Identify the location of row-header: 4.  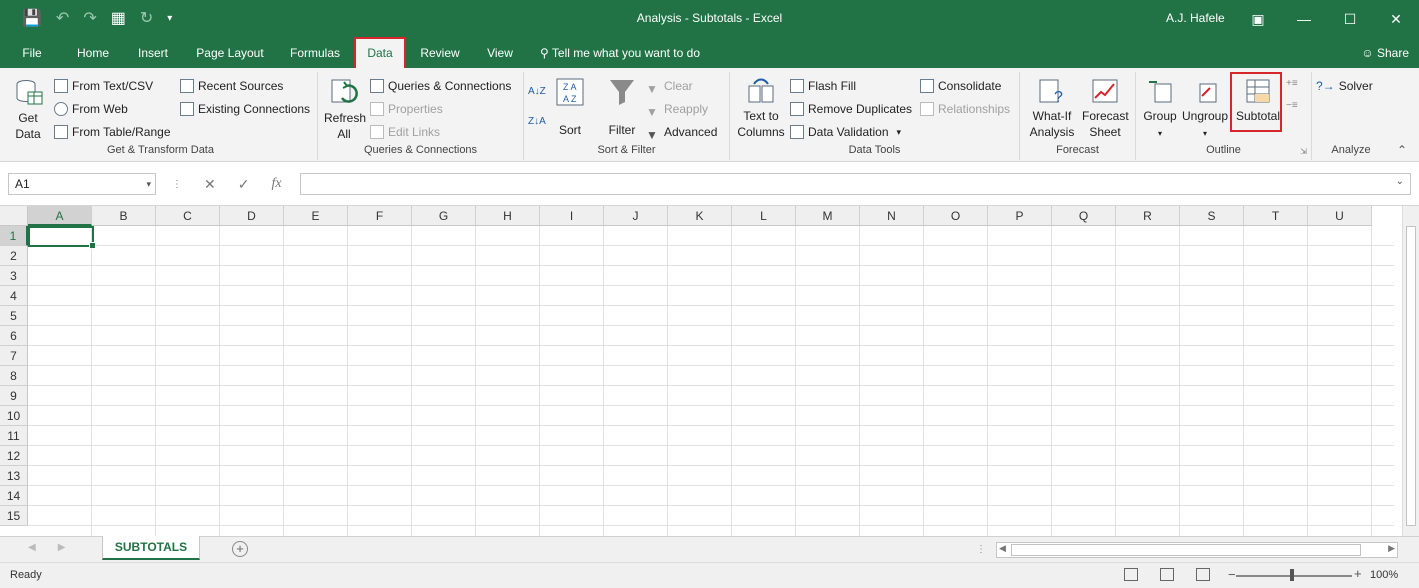
(14, 296).